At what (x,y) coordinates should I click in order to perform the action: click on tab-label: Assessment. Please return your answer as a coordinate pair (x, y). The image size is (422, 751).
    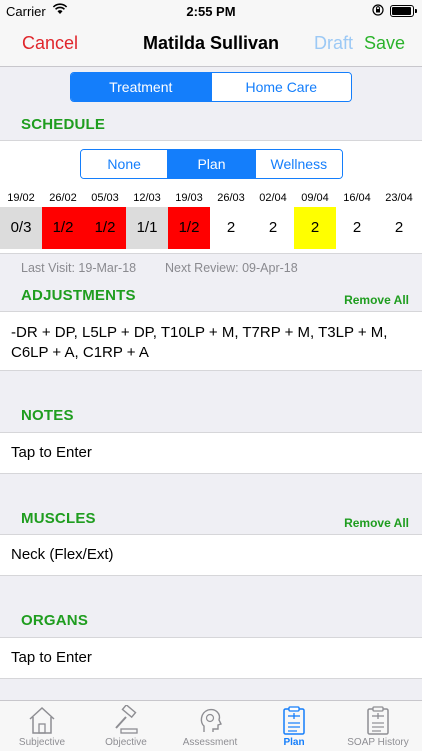
    Looking at the image, I should click on (210, 742).